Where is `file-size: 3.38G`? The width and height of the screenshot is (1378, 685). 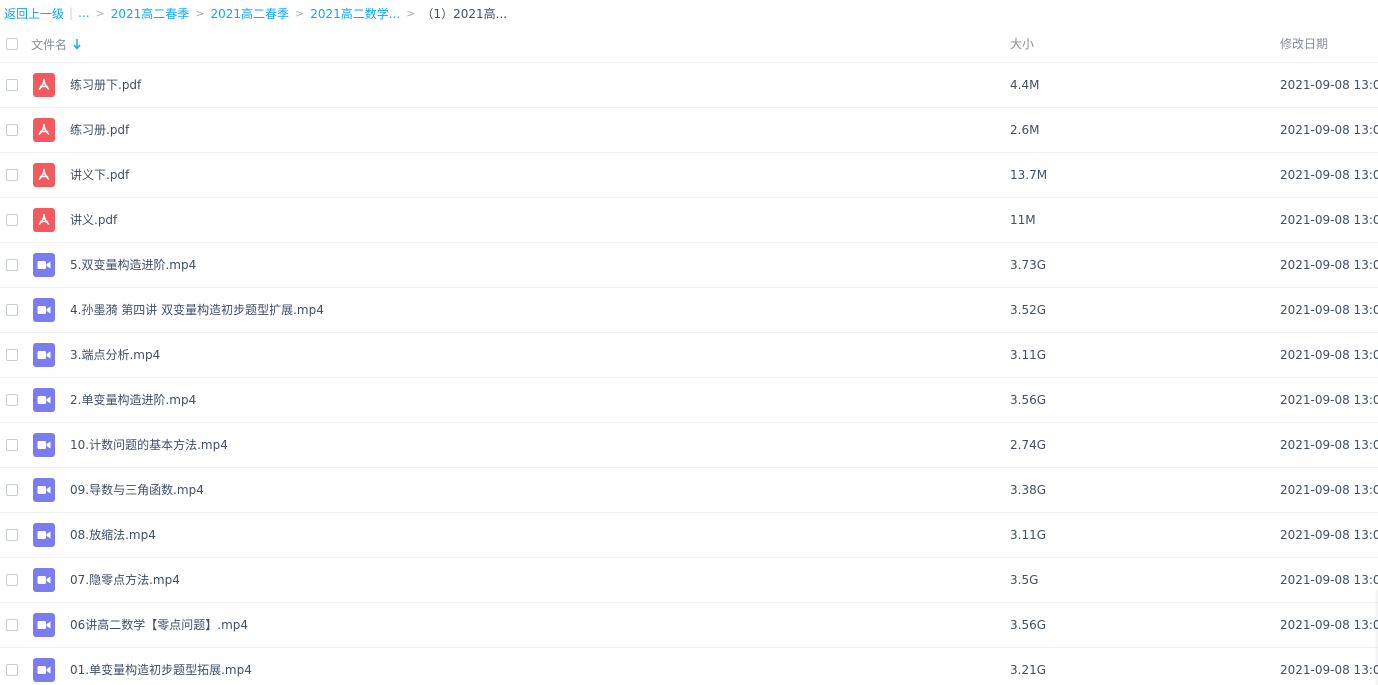
file-size: 3.38G is located at coordinates (1028, 490).